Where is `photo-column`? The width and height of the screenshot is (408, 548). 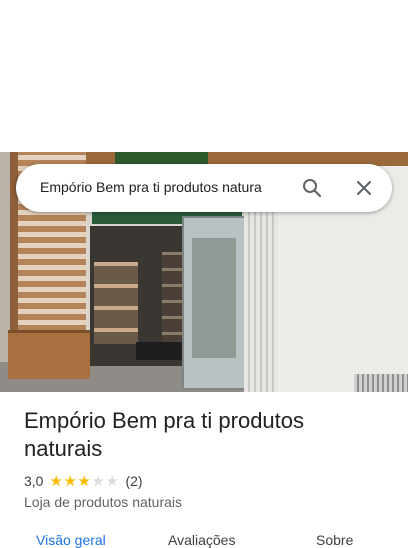
photo-column is located at coordinates (261, 302).